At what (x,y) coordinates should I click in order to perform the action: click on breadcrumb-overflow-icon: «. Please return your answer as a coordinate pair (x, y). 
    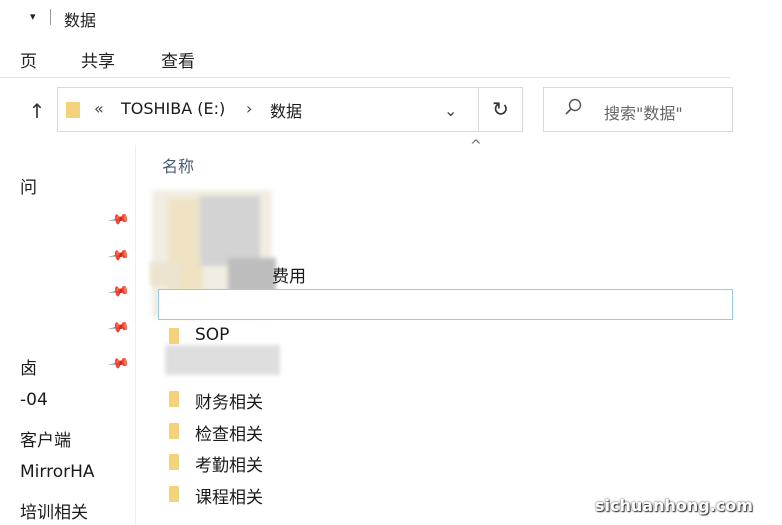
    Looking at the image, I should click on (99, 108).